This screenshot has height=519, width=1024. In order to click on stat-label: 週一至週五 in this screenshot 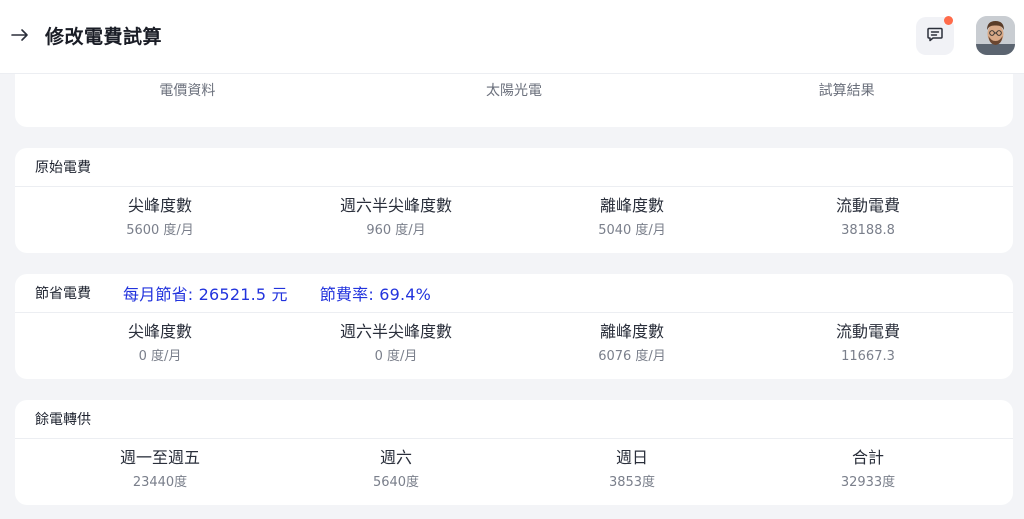, I will do `click(159, 457)`.